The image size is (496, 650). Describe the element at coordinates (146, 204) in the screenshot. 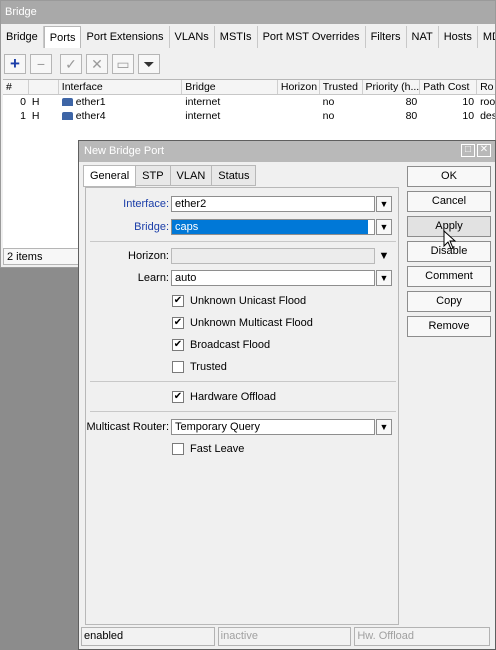

I see `interface-label: Interface:` at that location.